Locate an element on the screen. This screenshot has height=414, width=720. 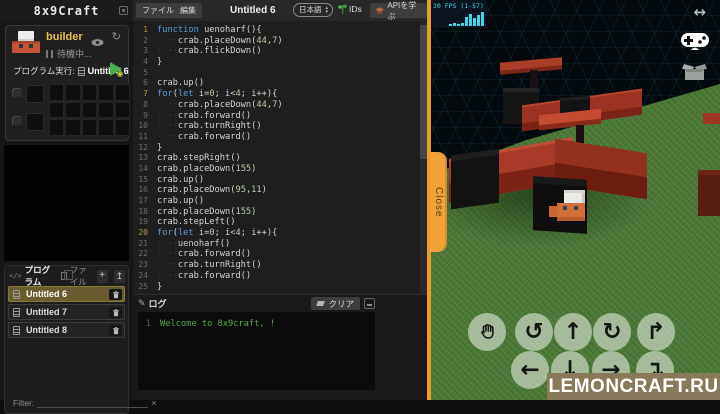
code-line: 18 crab.placeDown(155) is located at coordinates (276, 212).